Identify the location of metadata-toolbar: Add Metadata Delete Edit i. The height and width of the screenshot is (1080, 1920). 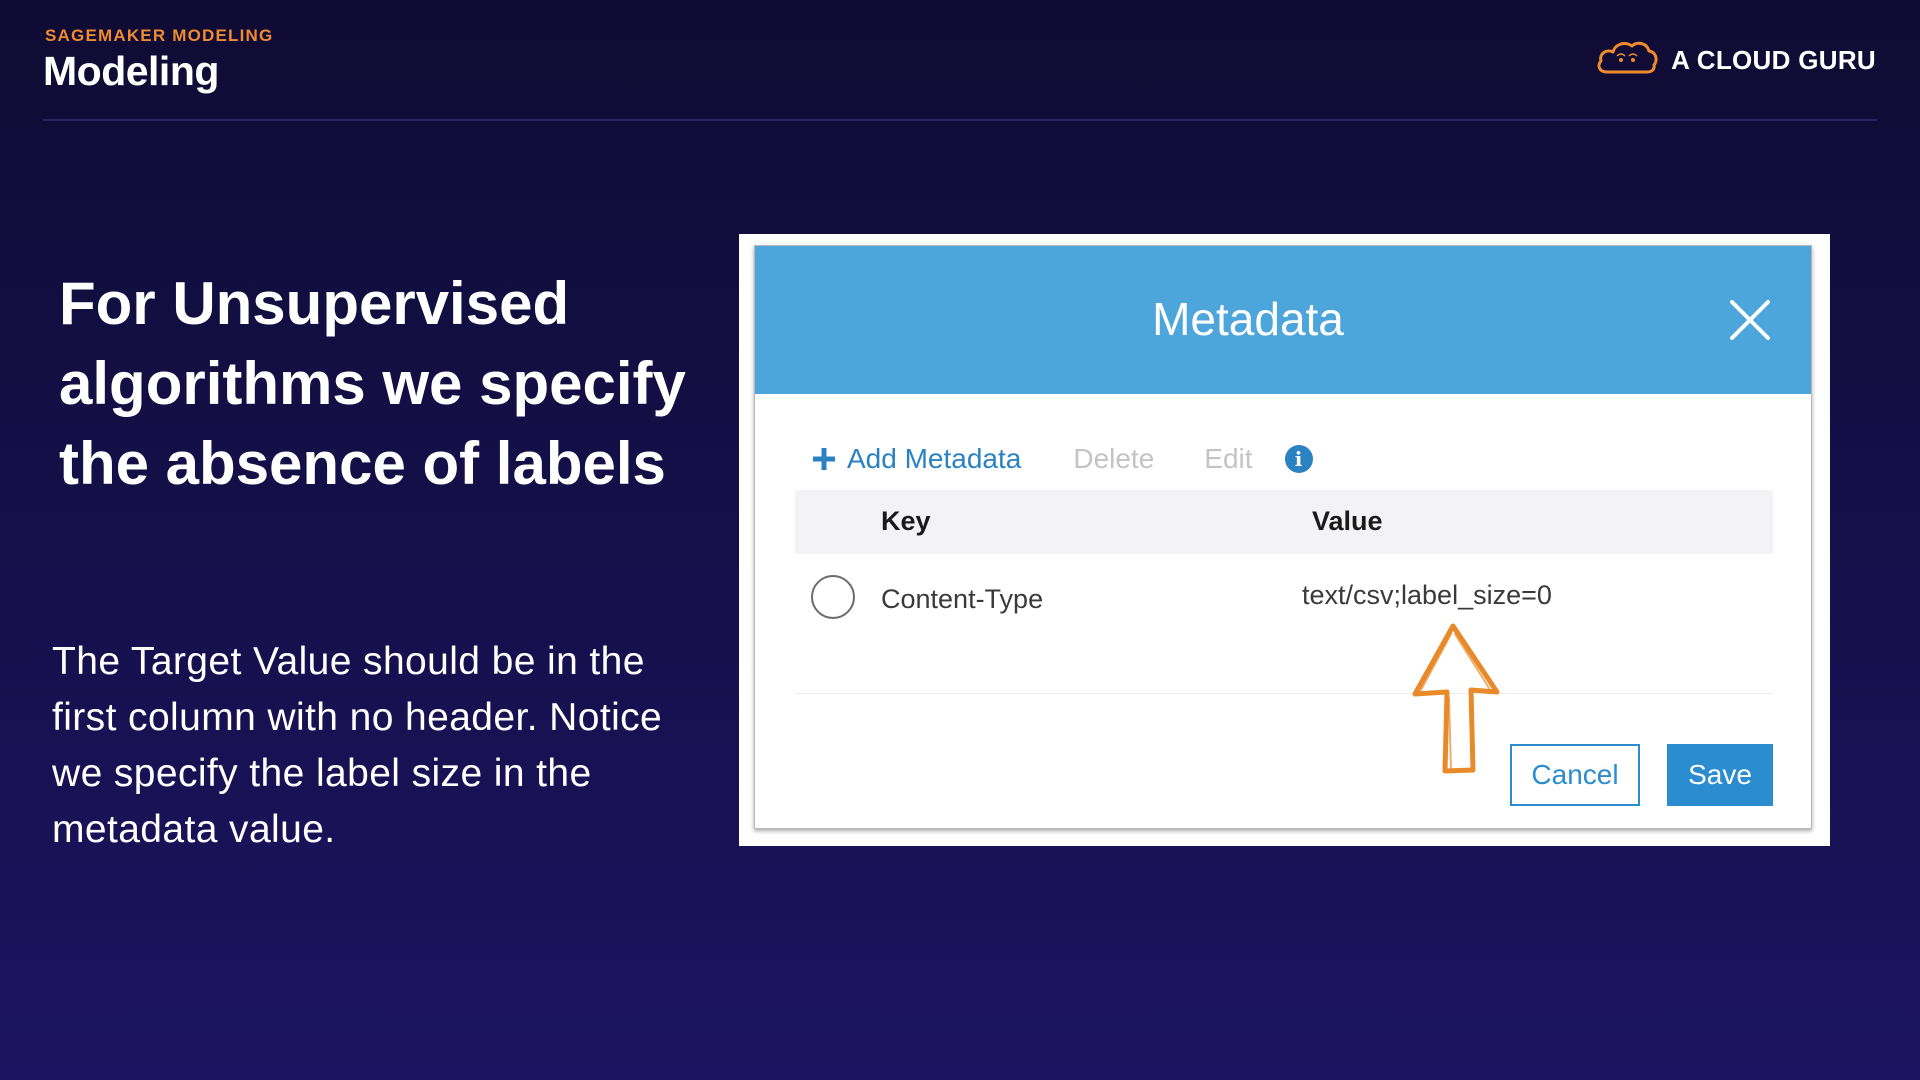
(1062, 459).